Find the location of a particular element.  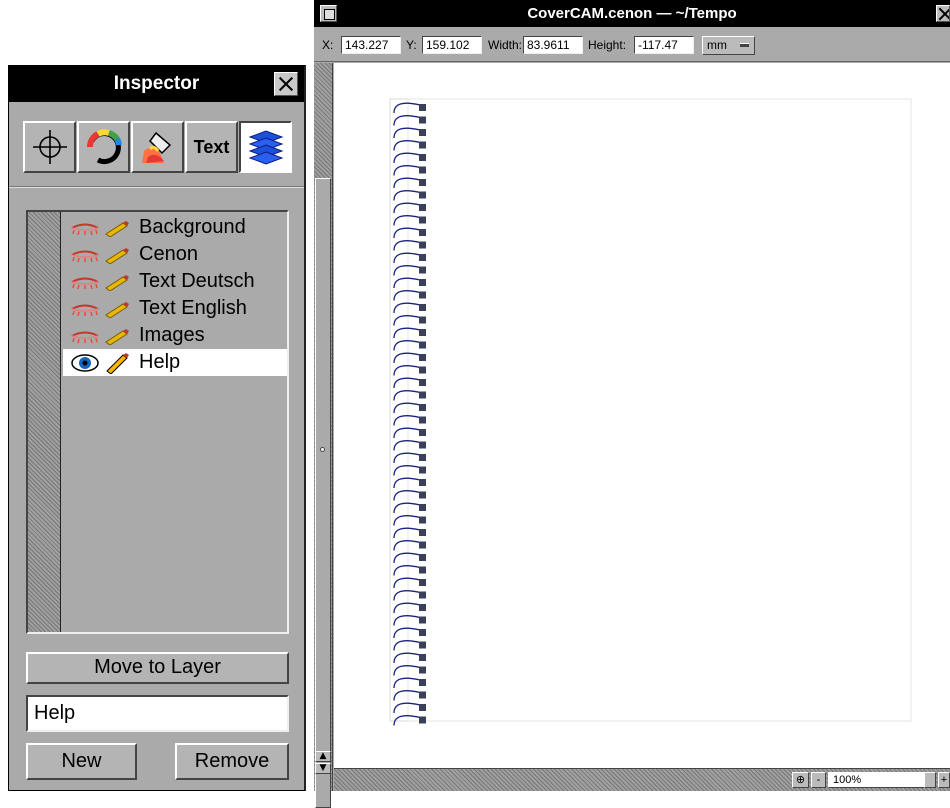

vertical-scroll-knob is located at coordinates (323, 493).